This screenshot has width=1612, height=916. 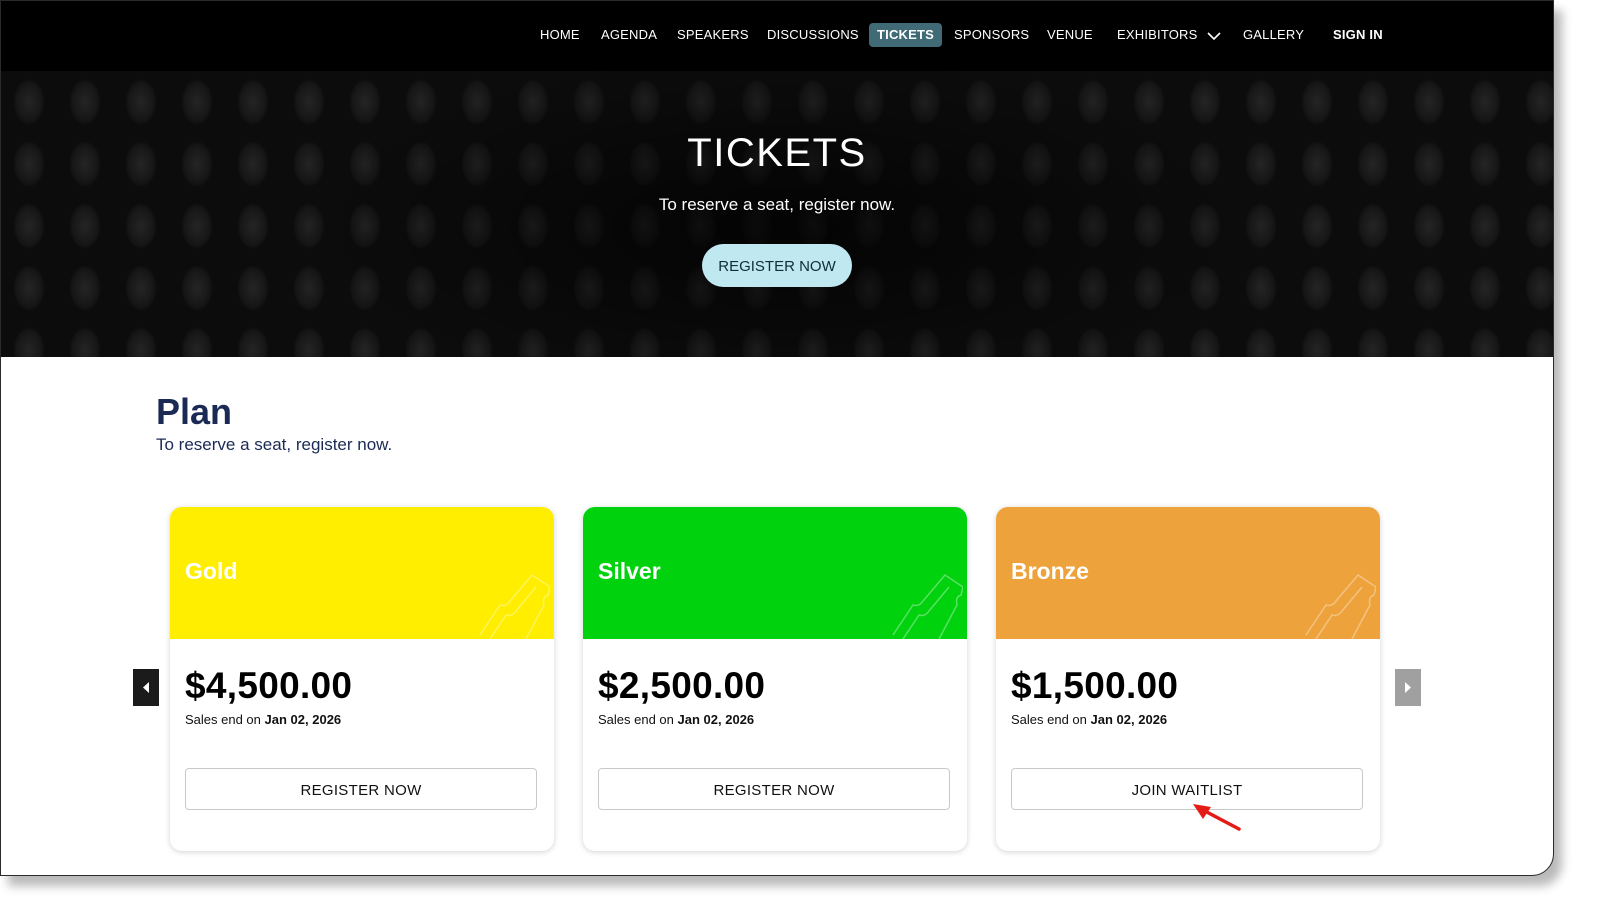 I want to click on card-tier-name: Silver, so click(x=629, y=571).